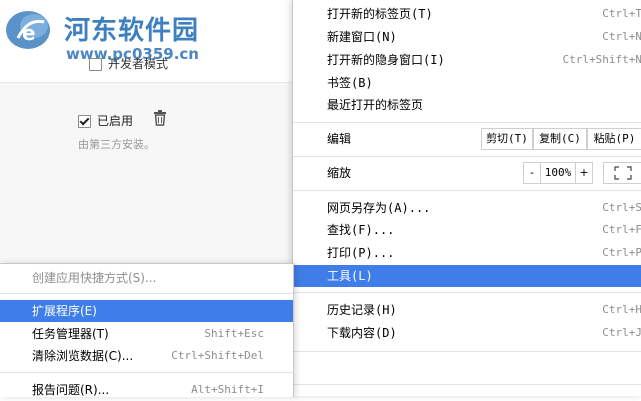 Image resolution: width=641 pixels, height=401 pixels. What do you see at coordinates (146, 311) in the screenshot?
I see `submenu-item-extensions: 扩展程序(E)` at bounding box center [146, 311].